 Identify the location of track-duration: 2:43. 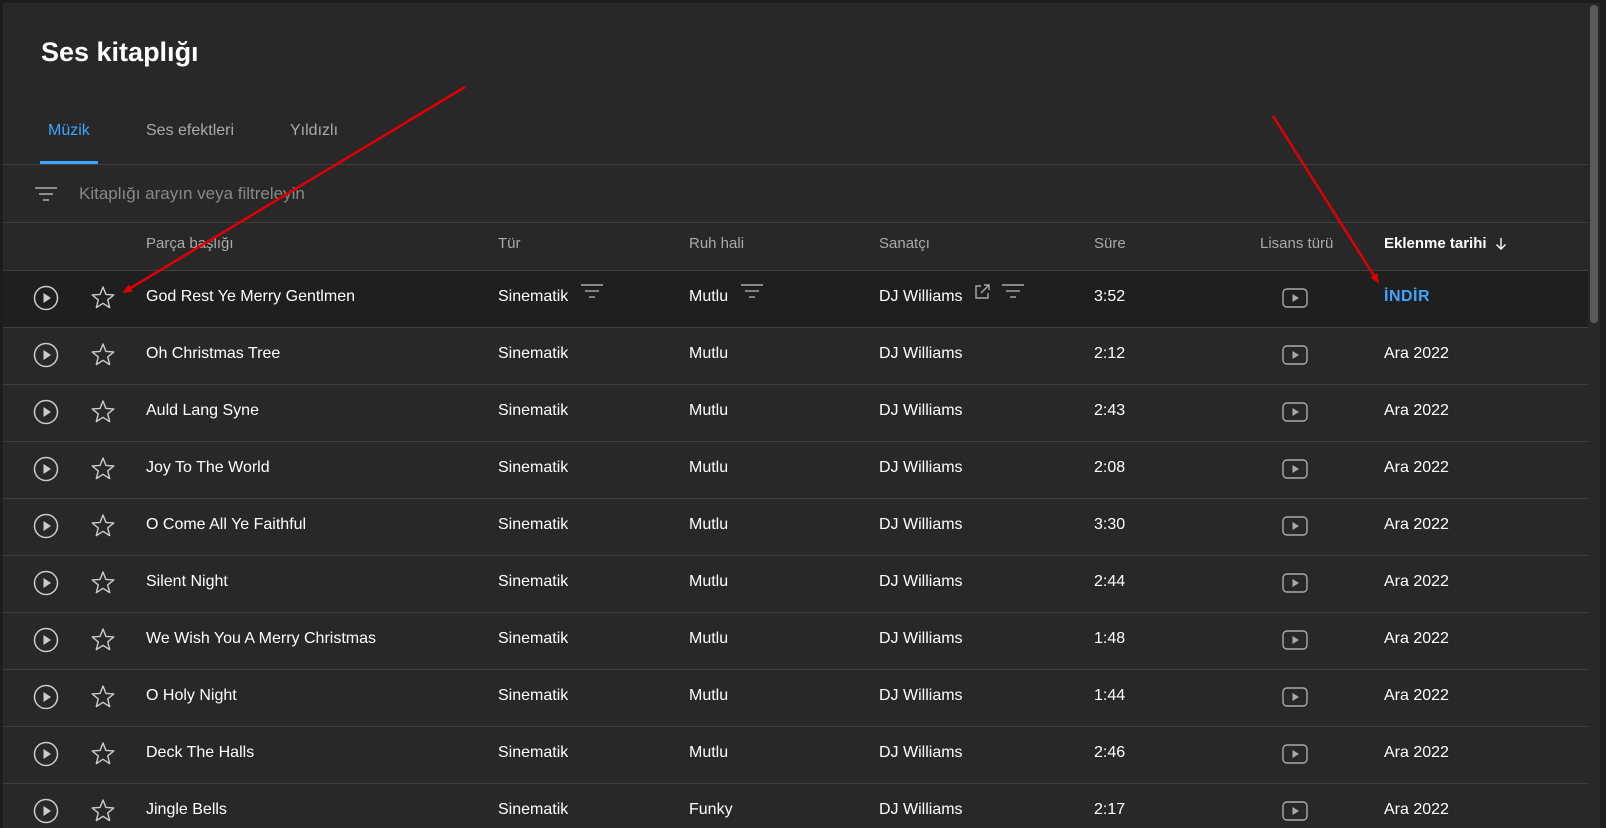
(1110, 410).